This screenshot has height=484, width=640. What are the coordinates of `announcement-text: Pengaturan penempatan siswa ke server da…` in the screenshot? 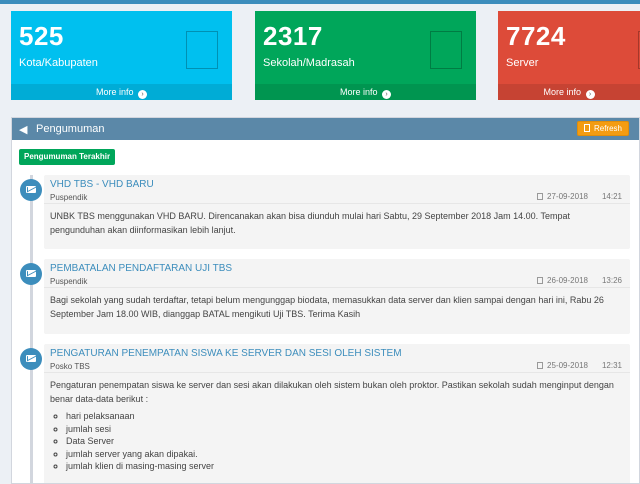 It's located at (332, 392).